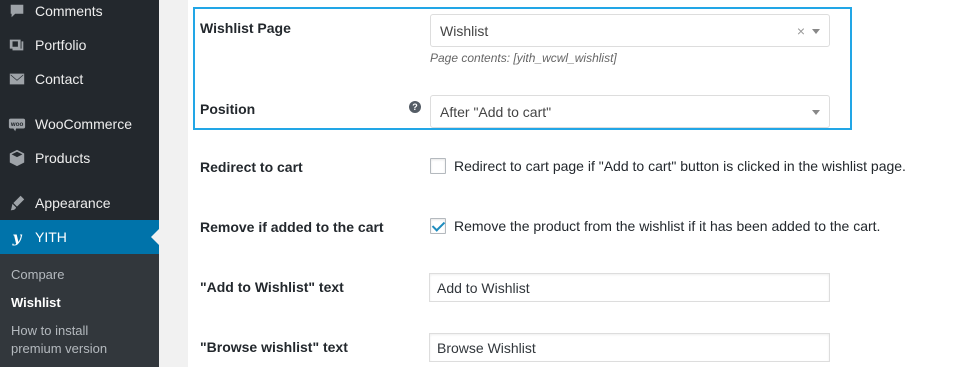 The height and width of the screenshot is (367, 980). I want to click on position-value: After "Add to cart", so click(496, 111).